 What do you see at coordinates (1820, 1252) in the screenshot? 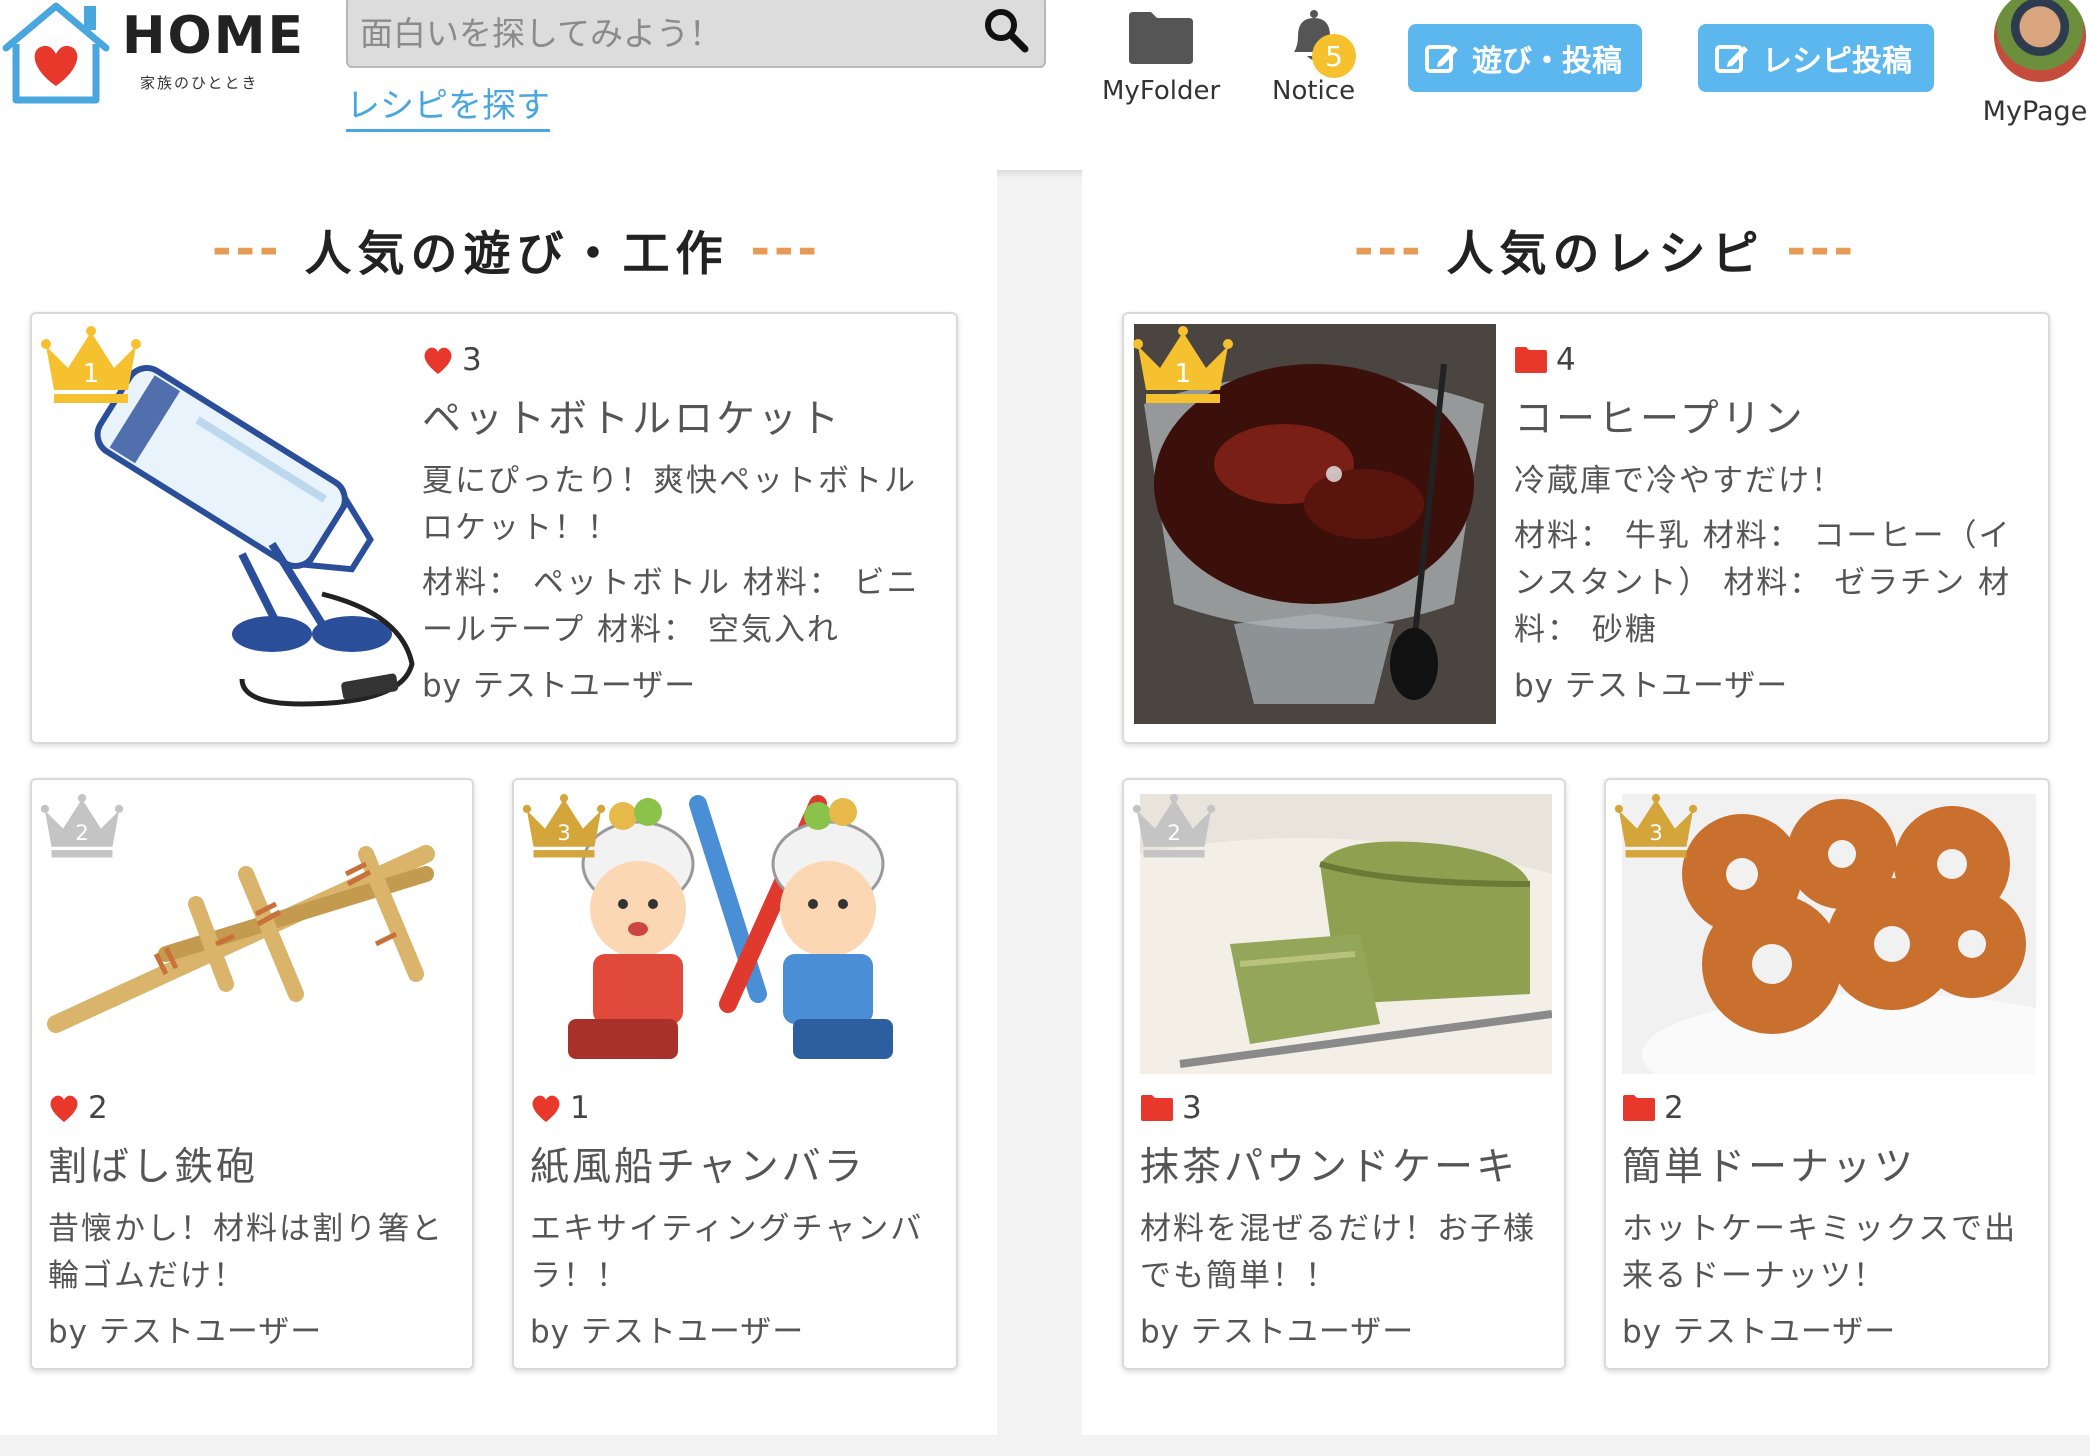
I see `card-description: ホットケーキミックスで出来るドーナッツ！` at bounding box center [1820, 1252].